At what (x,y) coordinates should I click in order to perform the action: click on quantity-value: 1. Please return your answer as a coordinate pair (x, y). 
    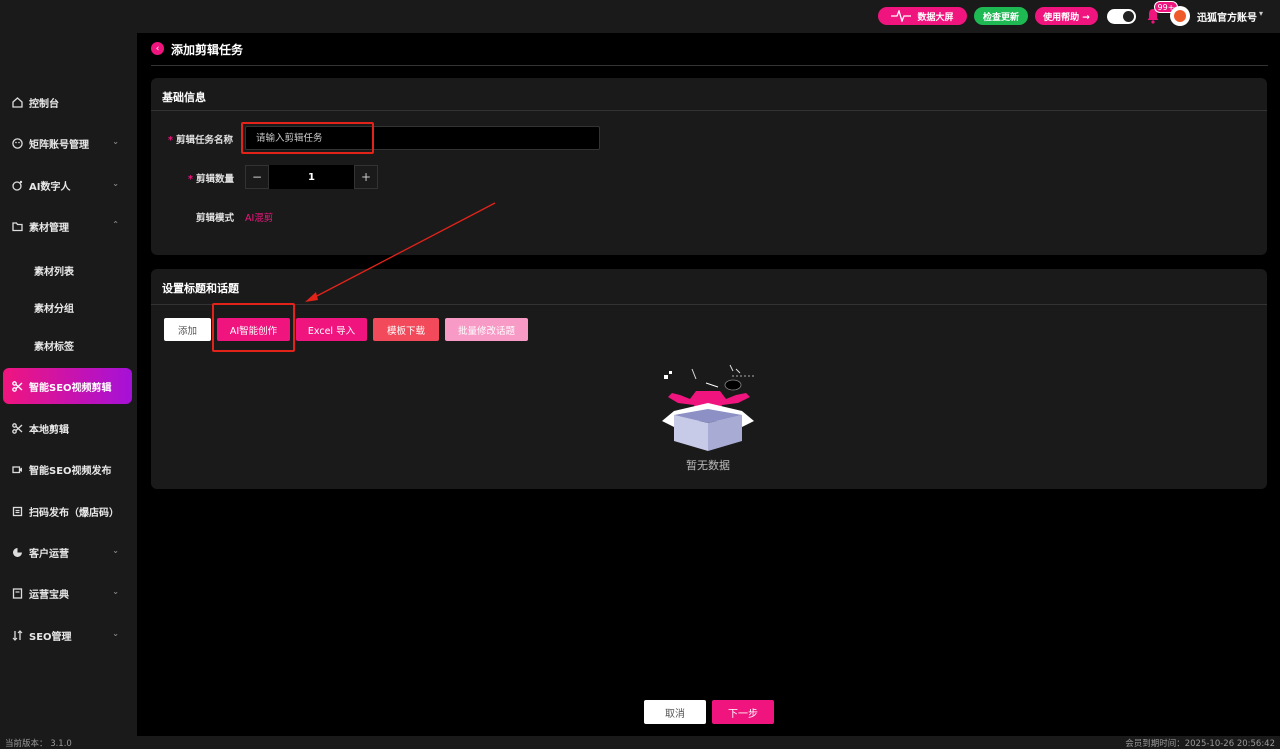
    Looking at the image, I should click on (311, 177).